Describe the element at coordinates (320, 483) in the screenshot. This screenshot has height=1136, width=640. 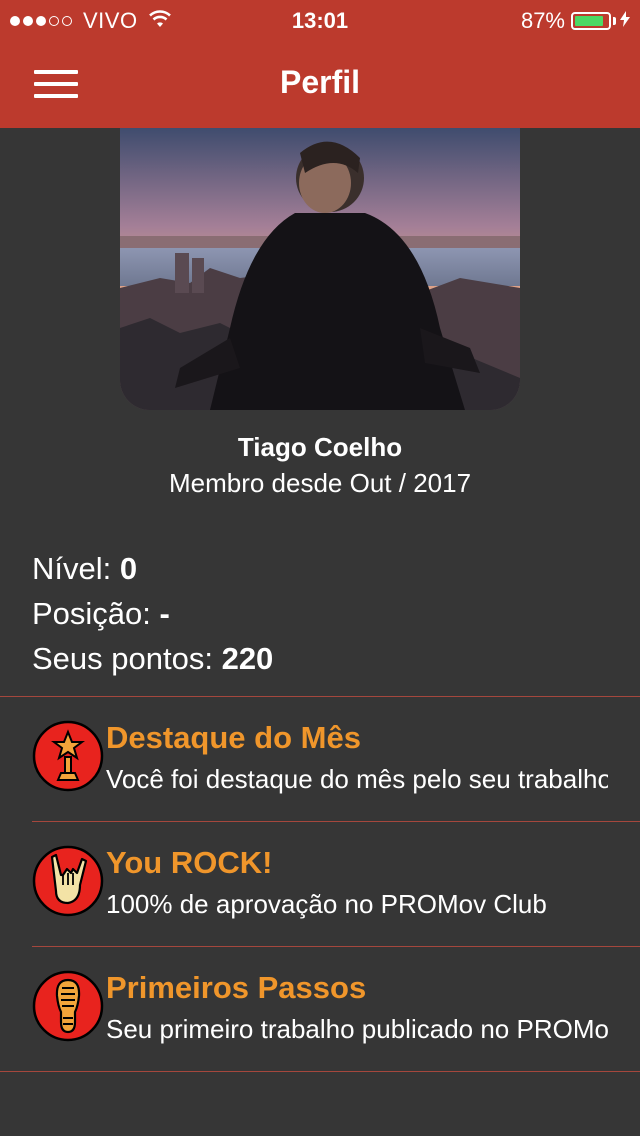
I see `member-since: Membro desde Out / 2017` at that location.